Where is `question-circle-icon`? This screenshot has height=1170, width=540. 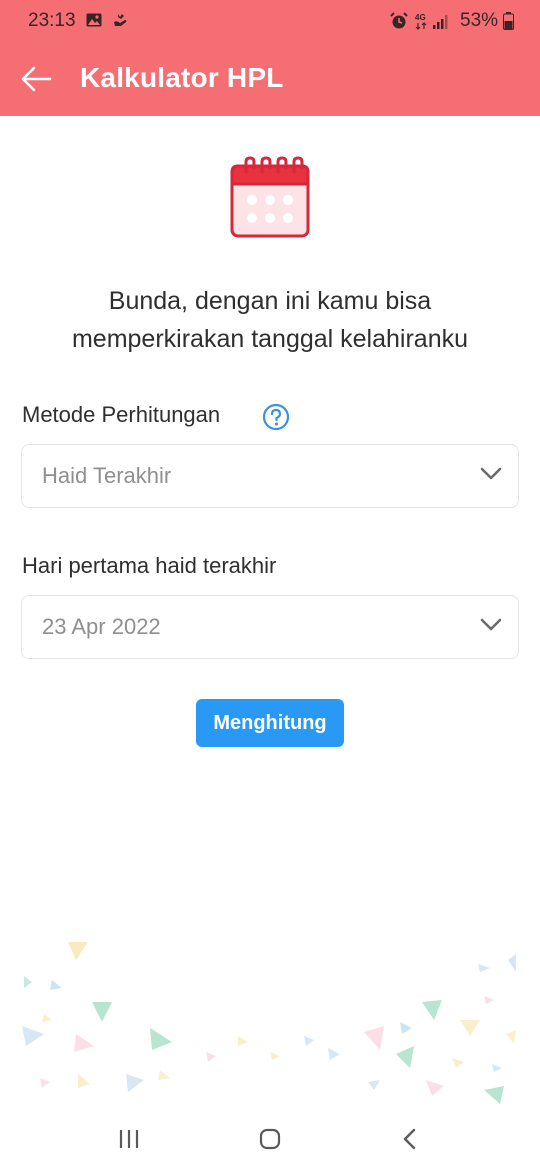
question-circle-icon is located at coordinates (276, 417).